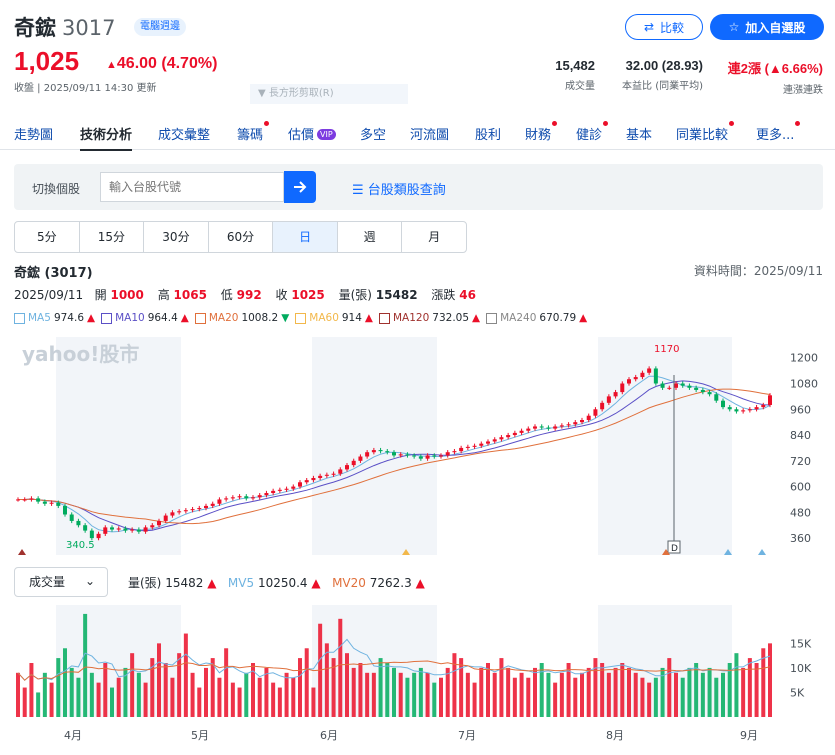  I want to click on compare-button: ⇄ 比較, so click(664, 27).